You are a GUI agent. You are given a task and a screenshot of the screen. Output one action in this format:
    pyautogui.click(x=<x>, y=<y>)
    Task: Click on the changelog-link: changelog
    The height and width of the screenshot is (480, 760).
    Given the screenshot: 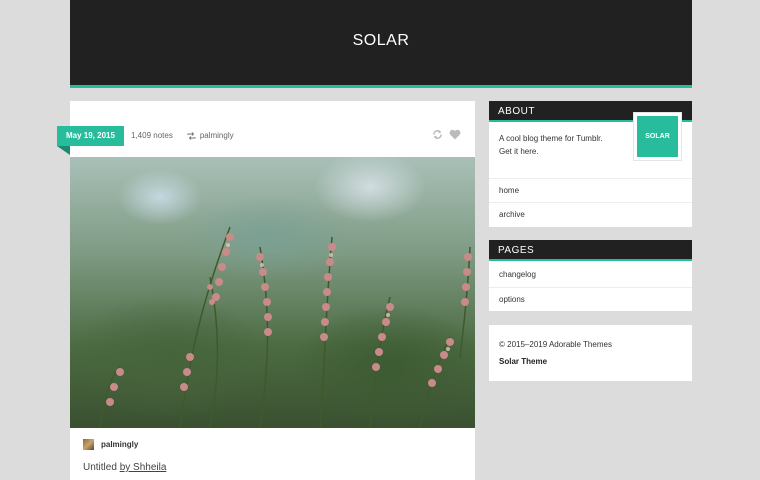 What is the action you would take?
    pyautogui.click(x=590, y=275)
    